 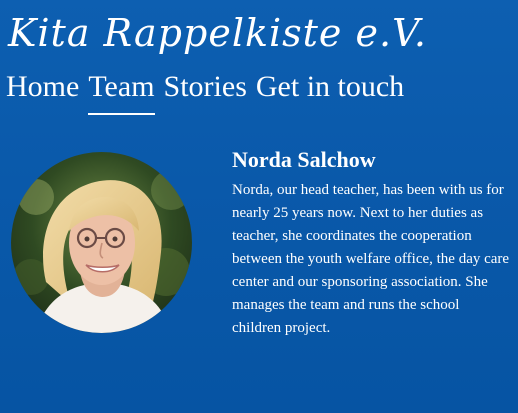 I want to click on main-navigation: Home Team Stories Get in touch, so click(x=205, y=90).